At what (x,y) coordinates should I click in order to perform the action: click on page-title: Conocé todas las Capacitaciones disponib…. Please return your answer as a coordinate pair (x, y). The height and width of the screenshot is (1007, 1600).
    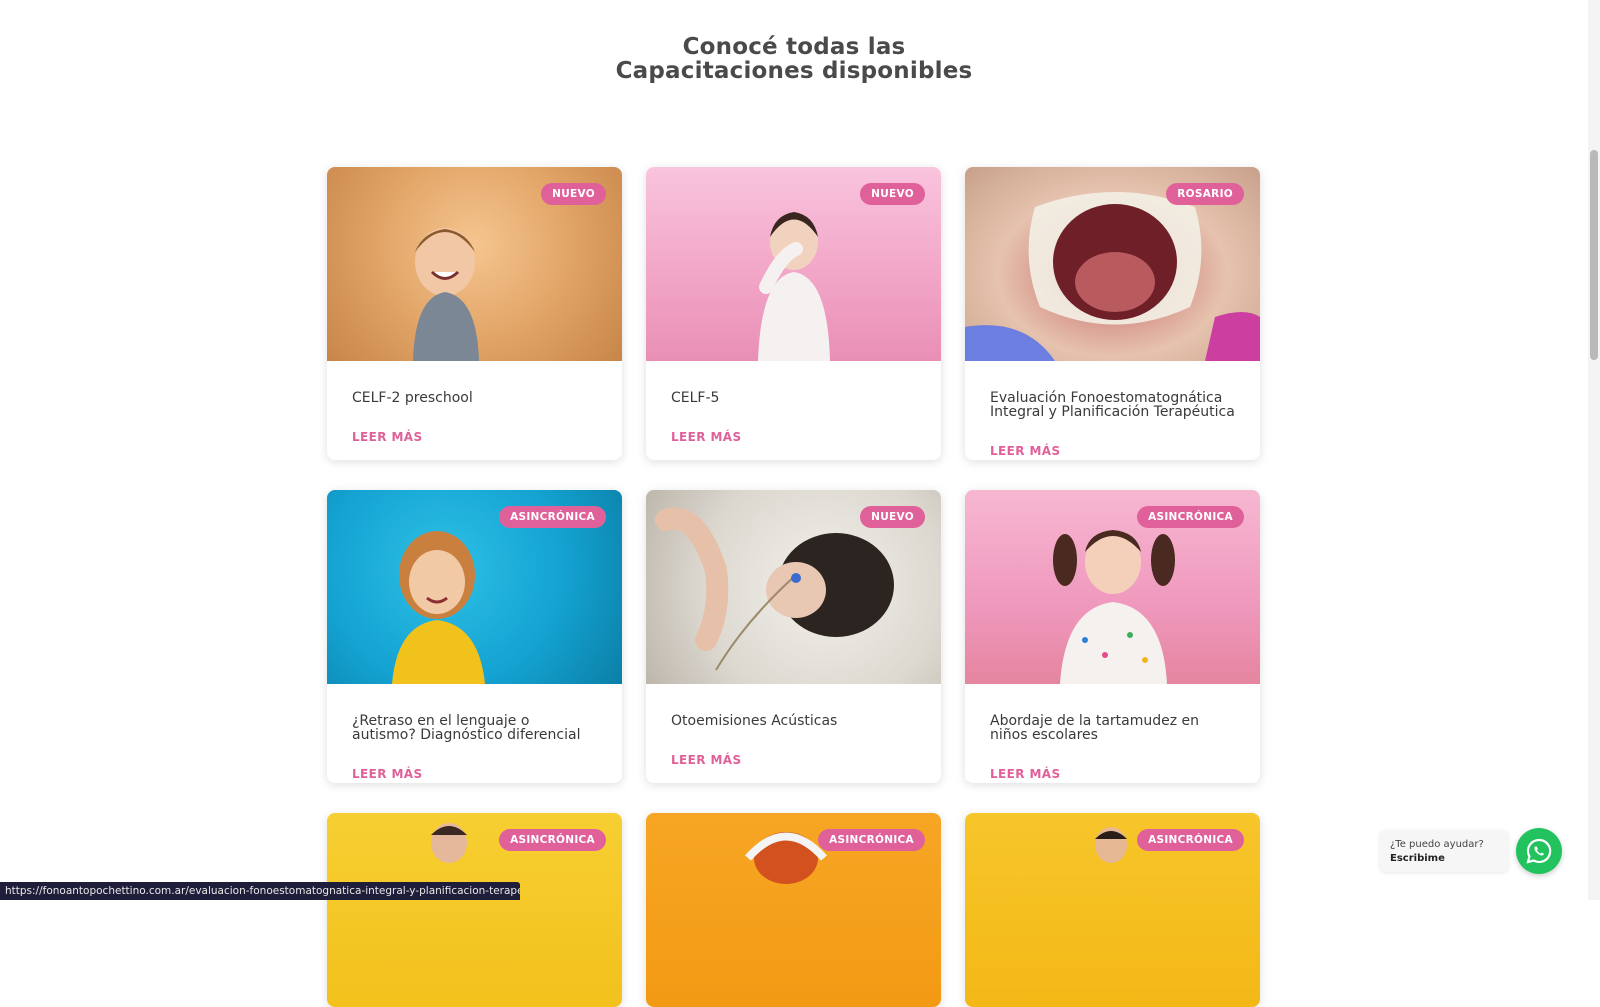
    Looking at the image, I should click on (794, 59).